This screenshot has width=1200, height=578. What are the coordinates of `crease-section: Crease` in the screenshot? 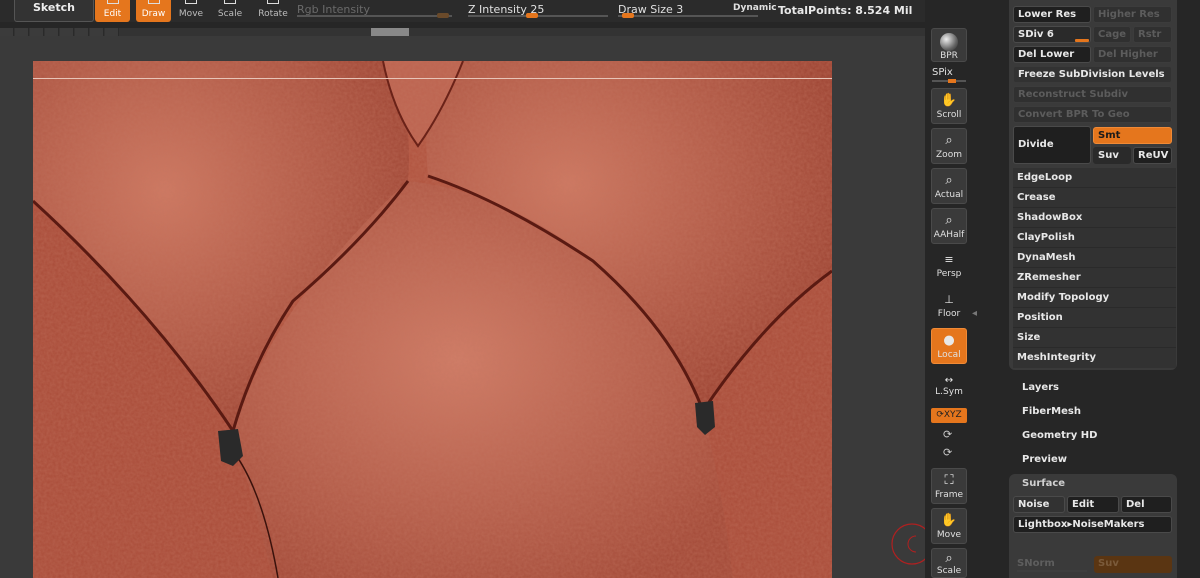 It's located at (1094, 198).